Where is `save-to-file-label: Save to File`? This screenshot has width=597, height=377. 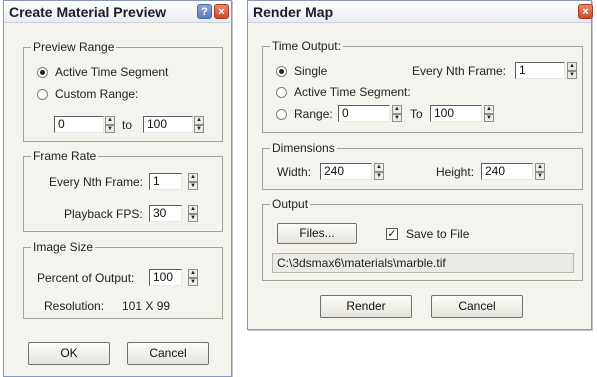
save-to-file-label: Save to File is located at coordinates (438, 234).